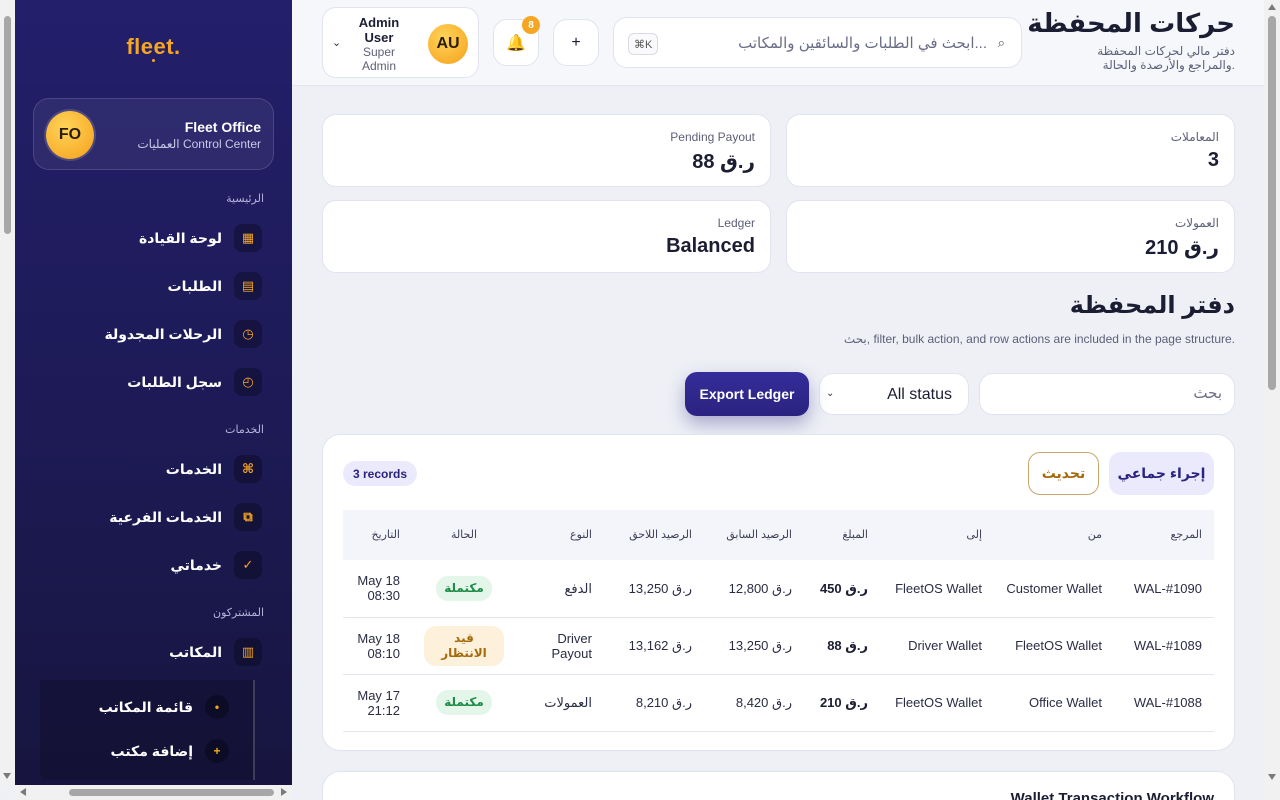 This screenshot has height=800, width=1280. I want to click on logo-dot, so click(153, 60).